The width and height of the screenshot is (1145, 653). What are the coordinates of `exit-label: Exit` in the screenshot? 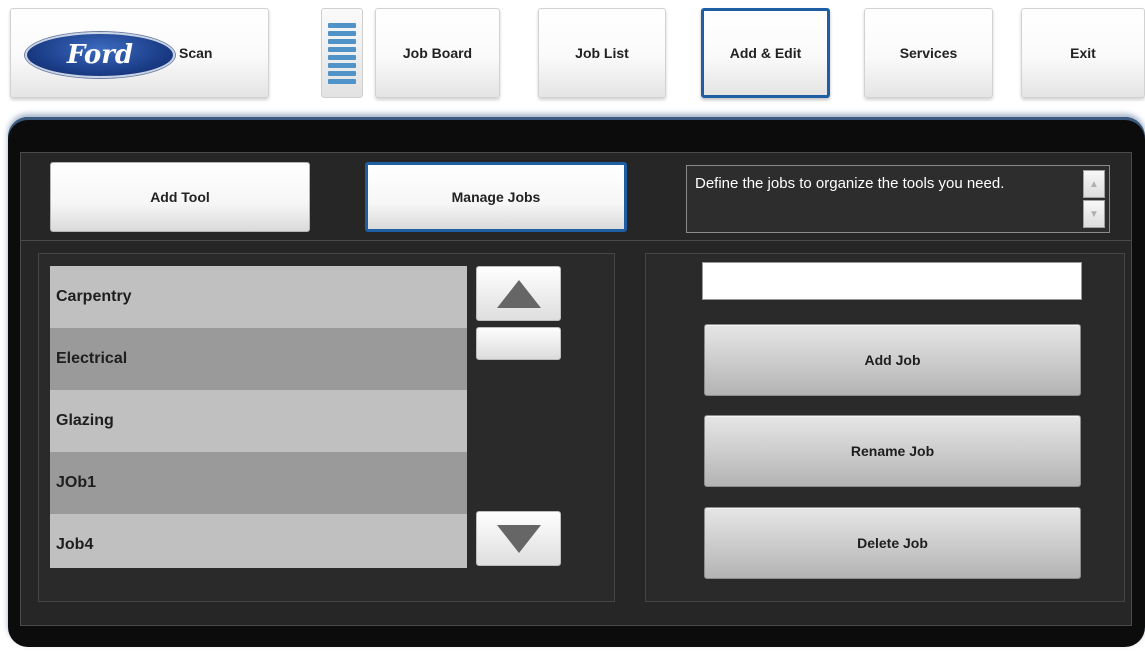 It's located at (1083, 53).